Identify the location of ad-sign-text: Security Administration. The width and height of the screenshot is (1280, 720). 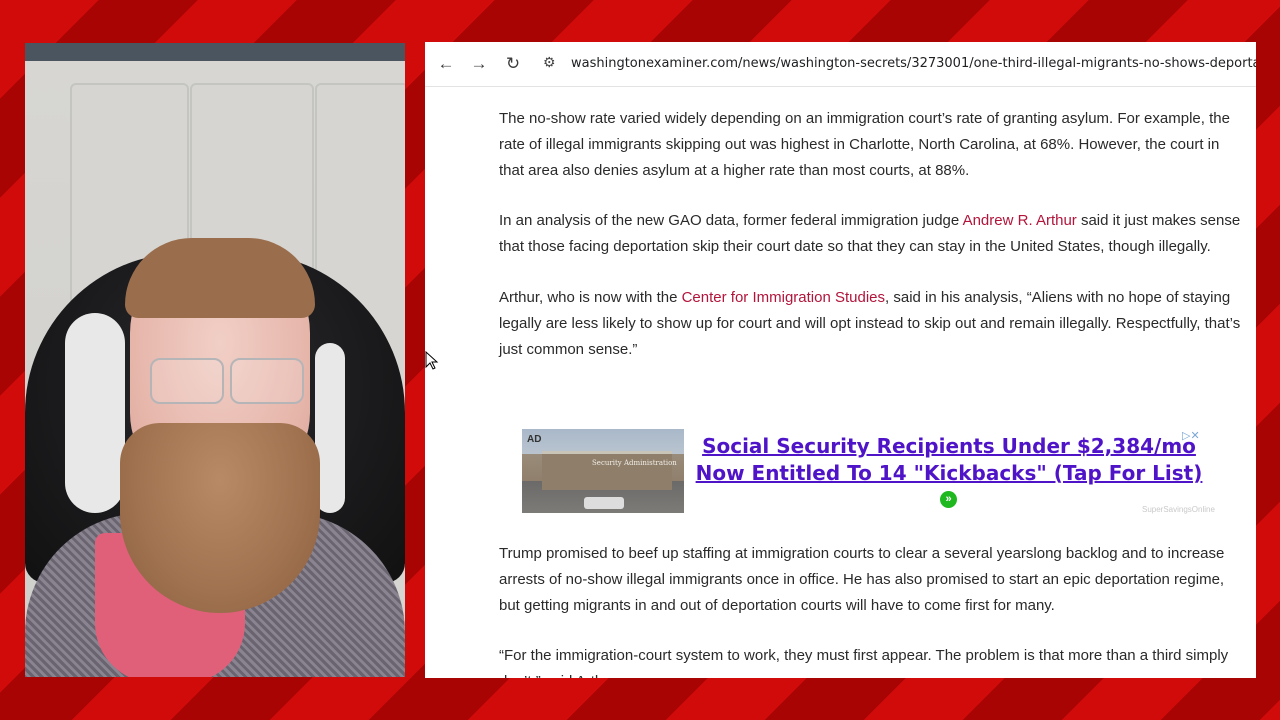
(634, 463).